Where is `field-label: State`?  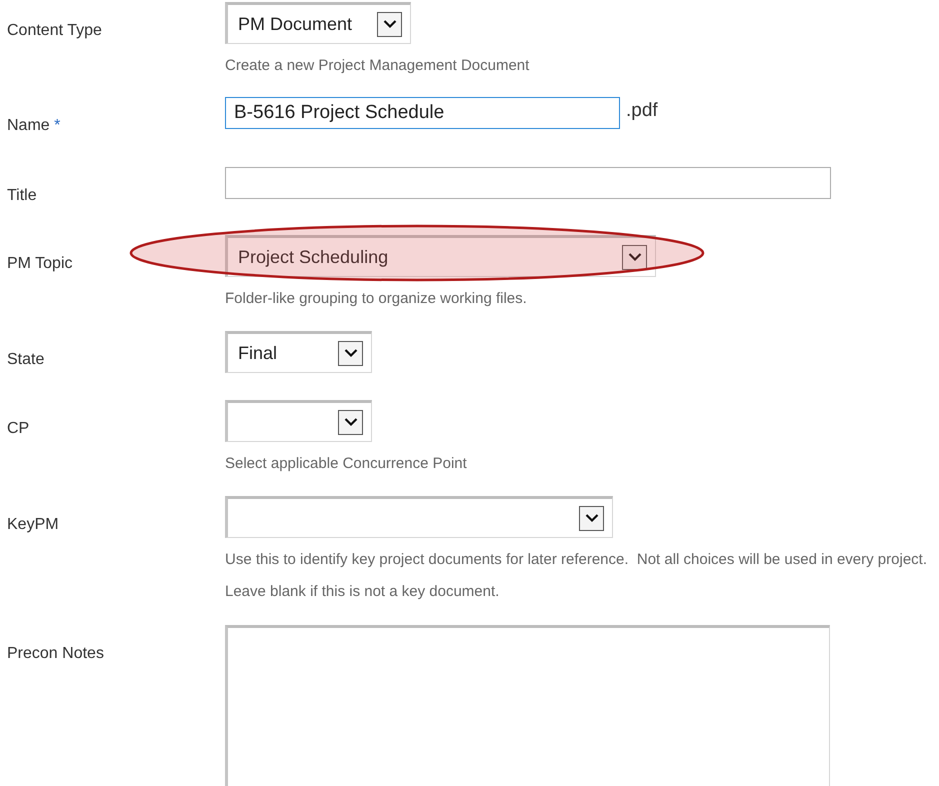
field-label: State is located at coordinates (25, 359).